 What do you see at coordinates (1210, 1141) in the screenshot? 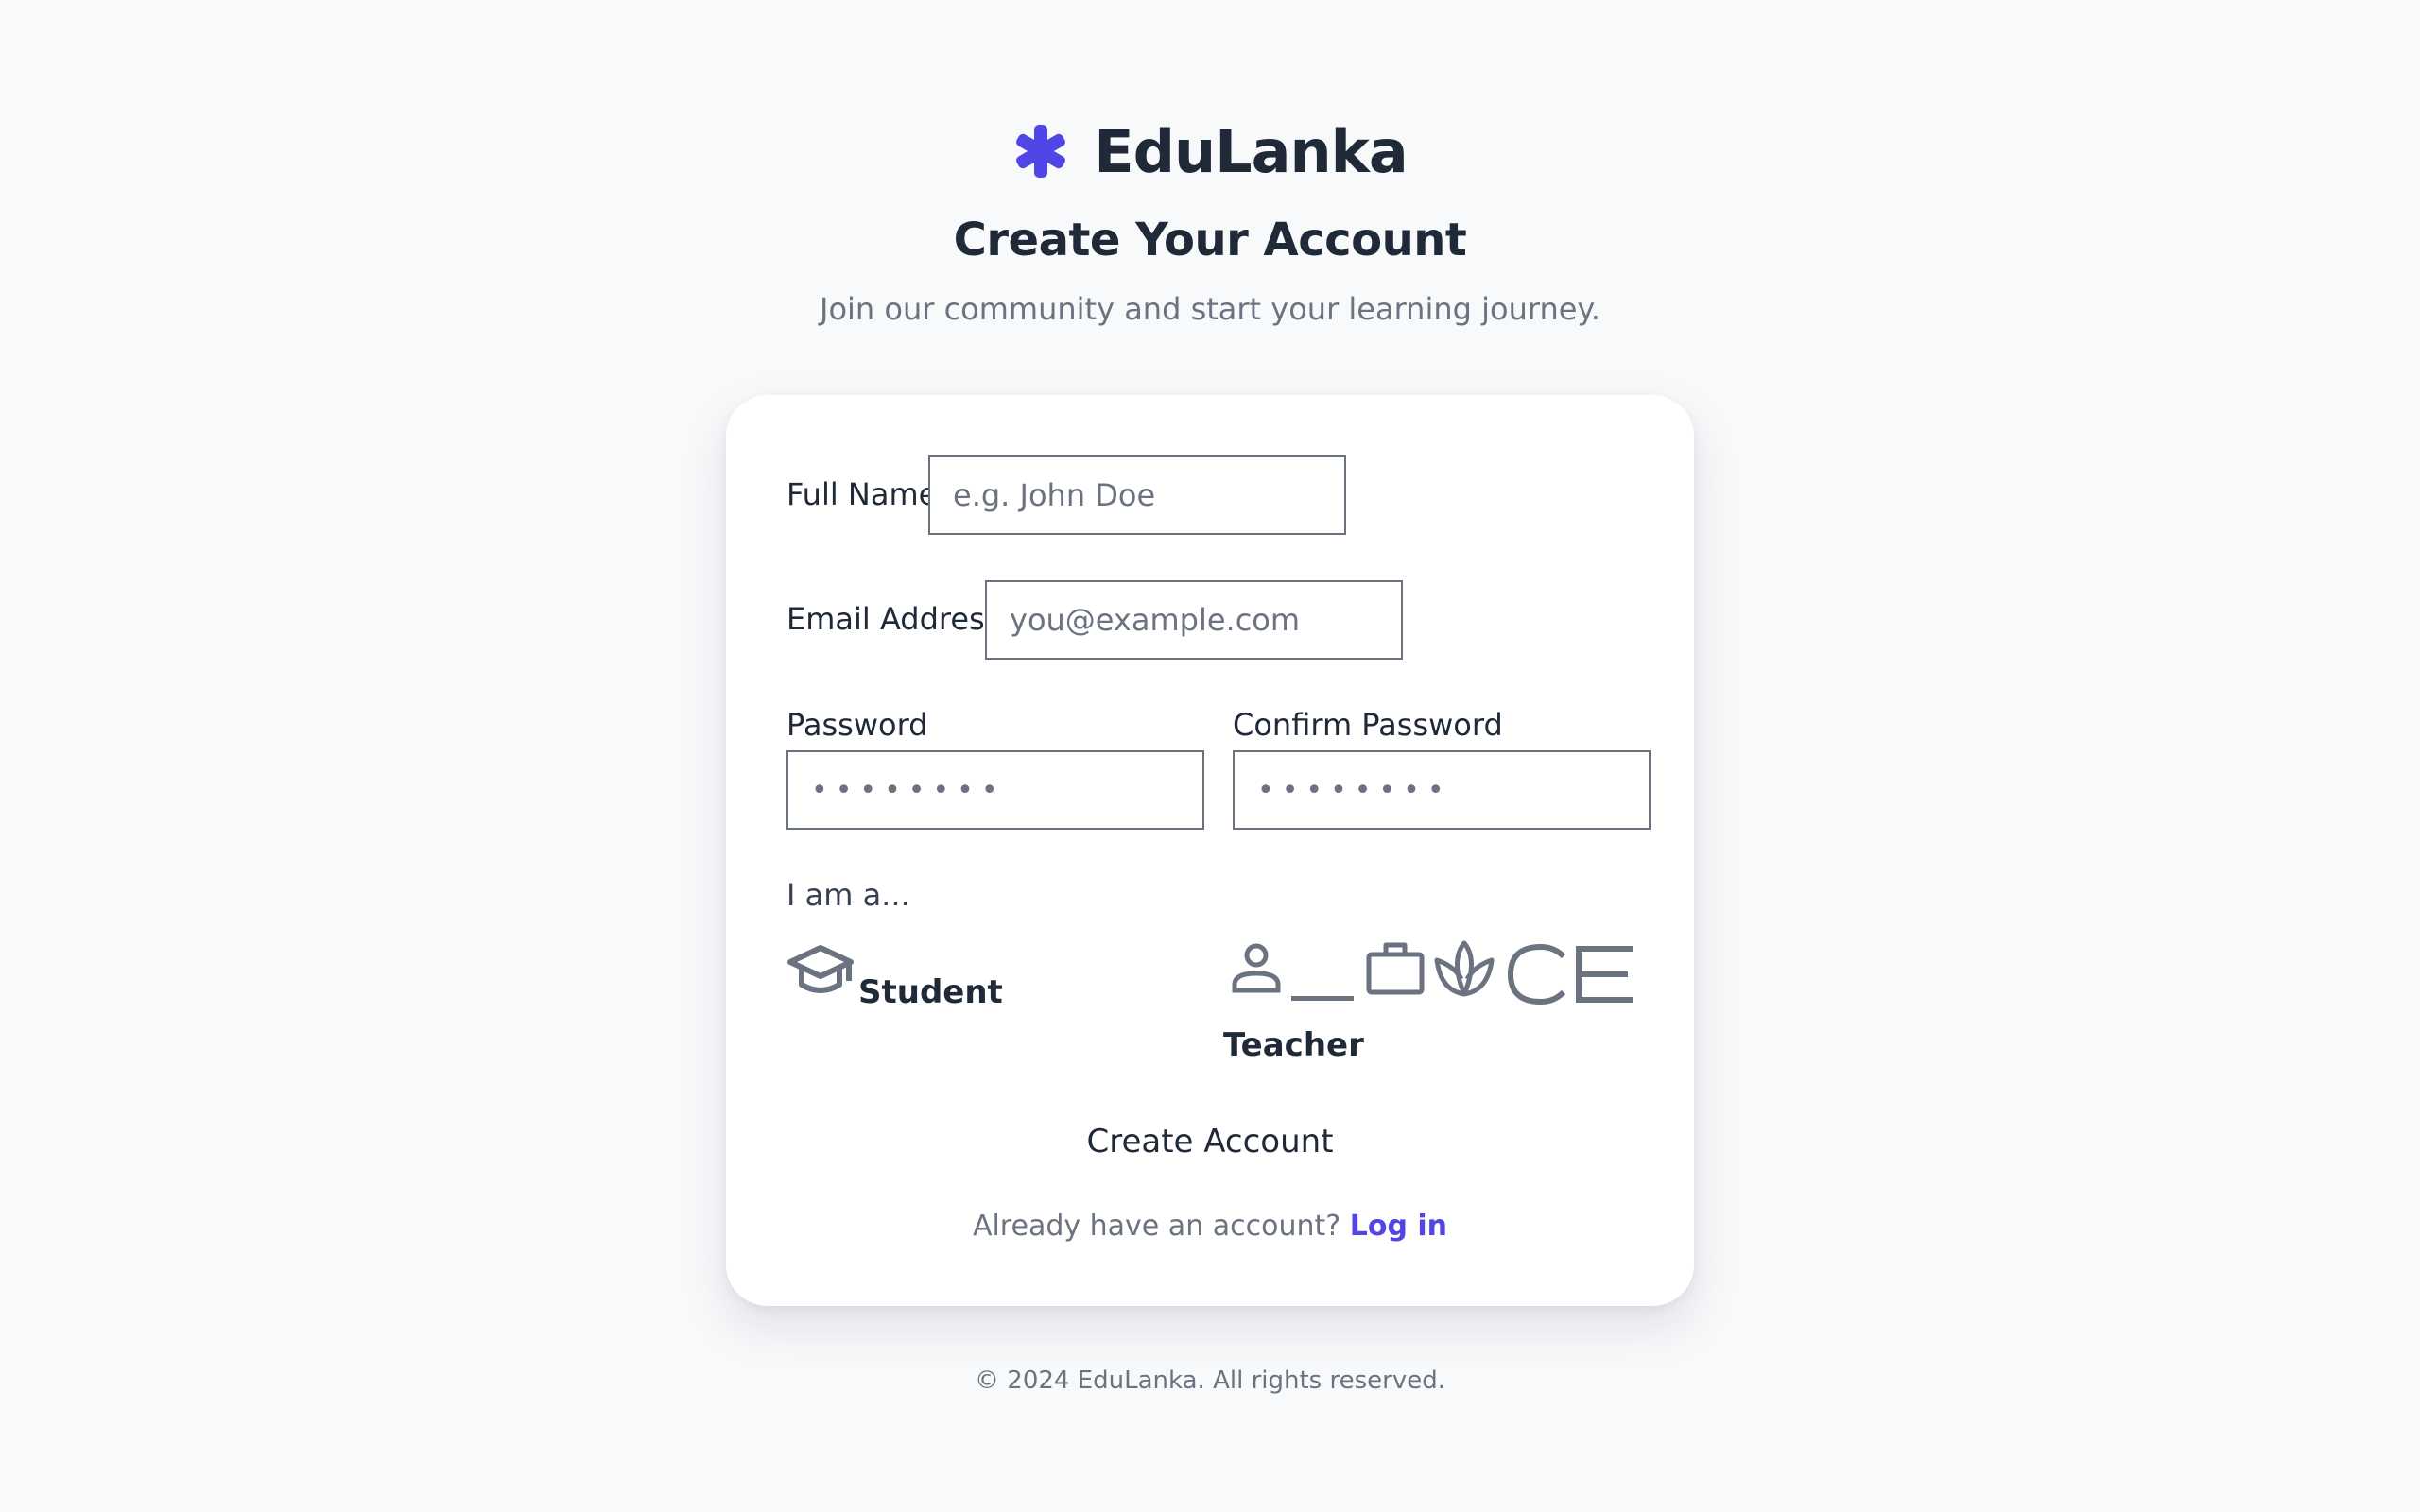
I see `create-account-button: Create Account` at bounding box center [1210, 1141].